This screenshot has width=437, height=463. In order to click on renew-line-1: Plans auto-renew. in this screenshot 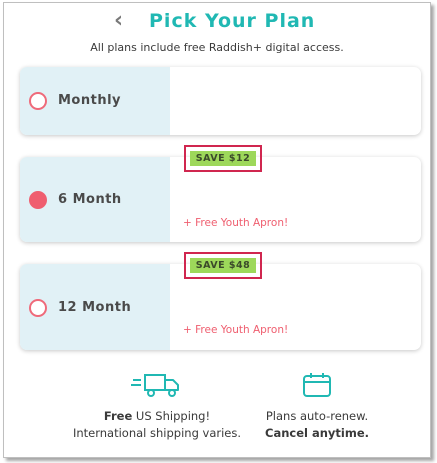, I will do `click(317, 416)`.